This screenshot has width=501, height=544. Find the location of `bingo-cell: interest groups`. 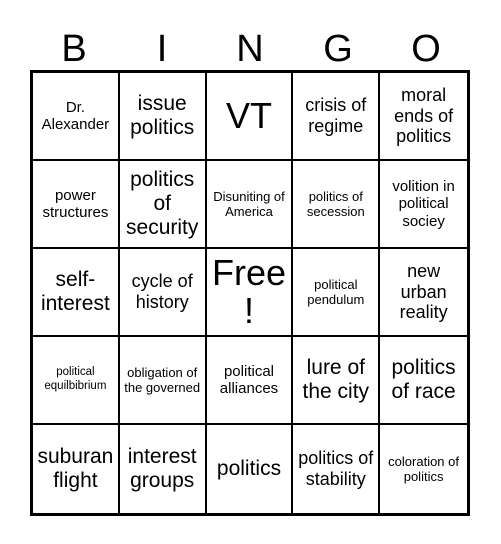

bingo-cell: interest groups is located at coordinates (163, 469).